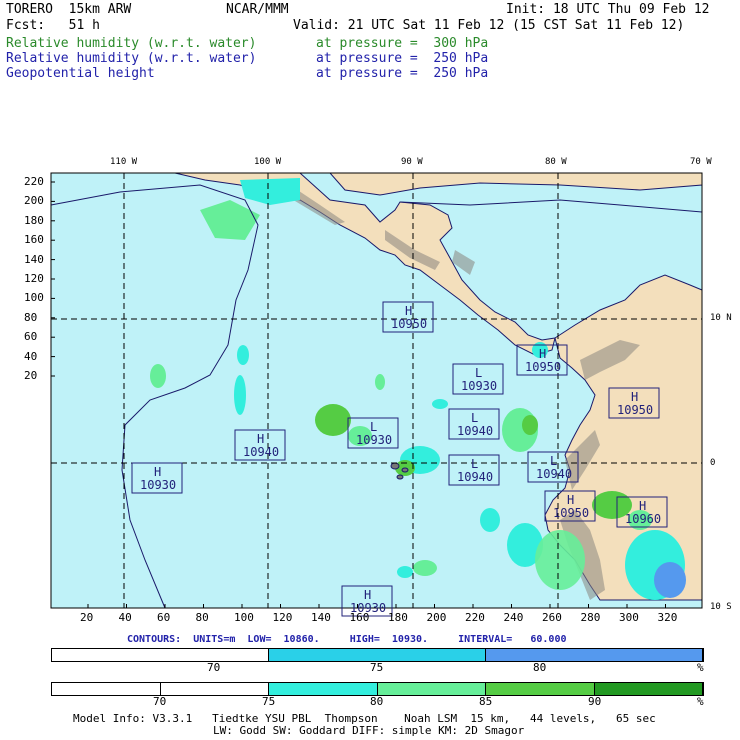 The height and width of the screenshot is (740, 740). I want to click on x-tick-label: 80, so click(202, 617).